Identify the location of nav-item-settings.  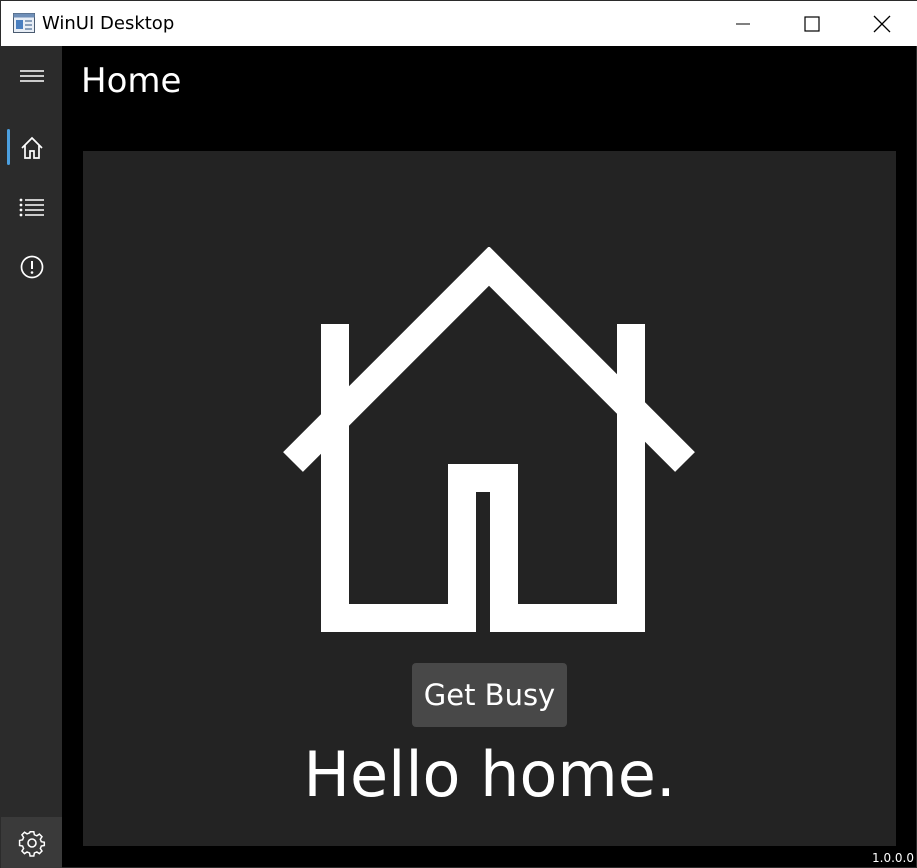
(31, 842).